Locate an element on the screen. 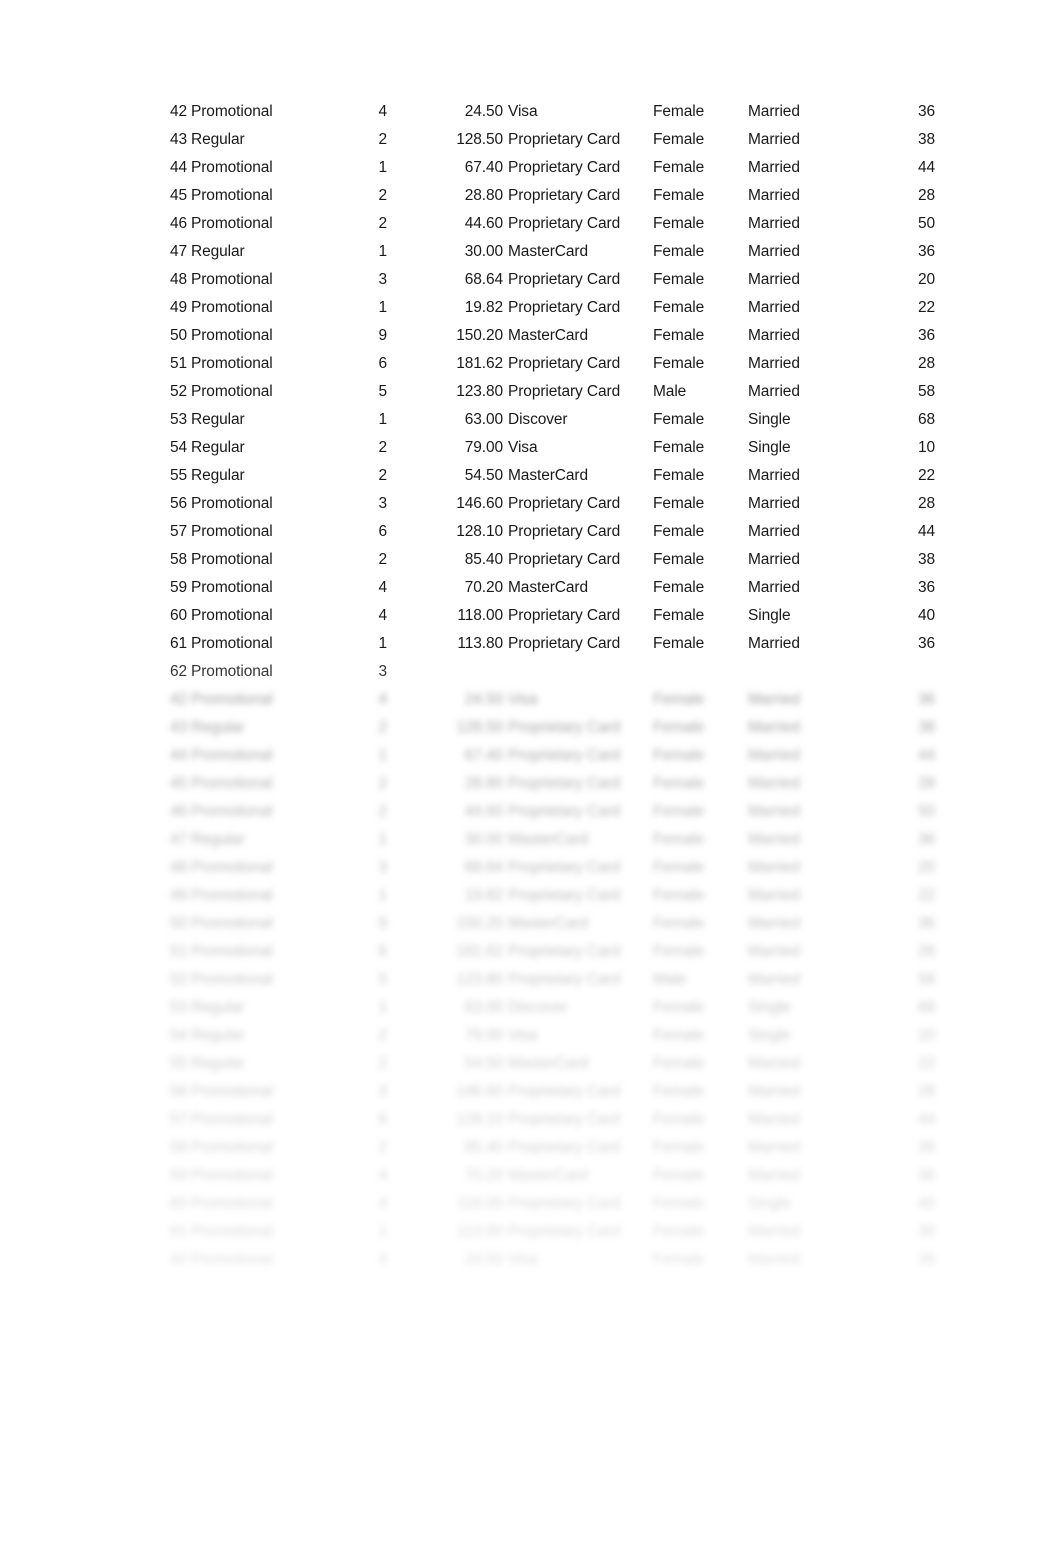 The height and width of the screenshot is (1556, 1062). cell-amount: 113.80 is located at coordinates (480, 643).